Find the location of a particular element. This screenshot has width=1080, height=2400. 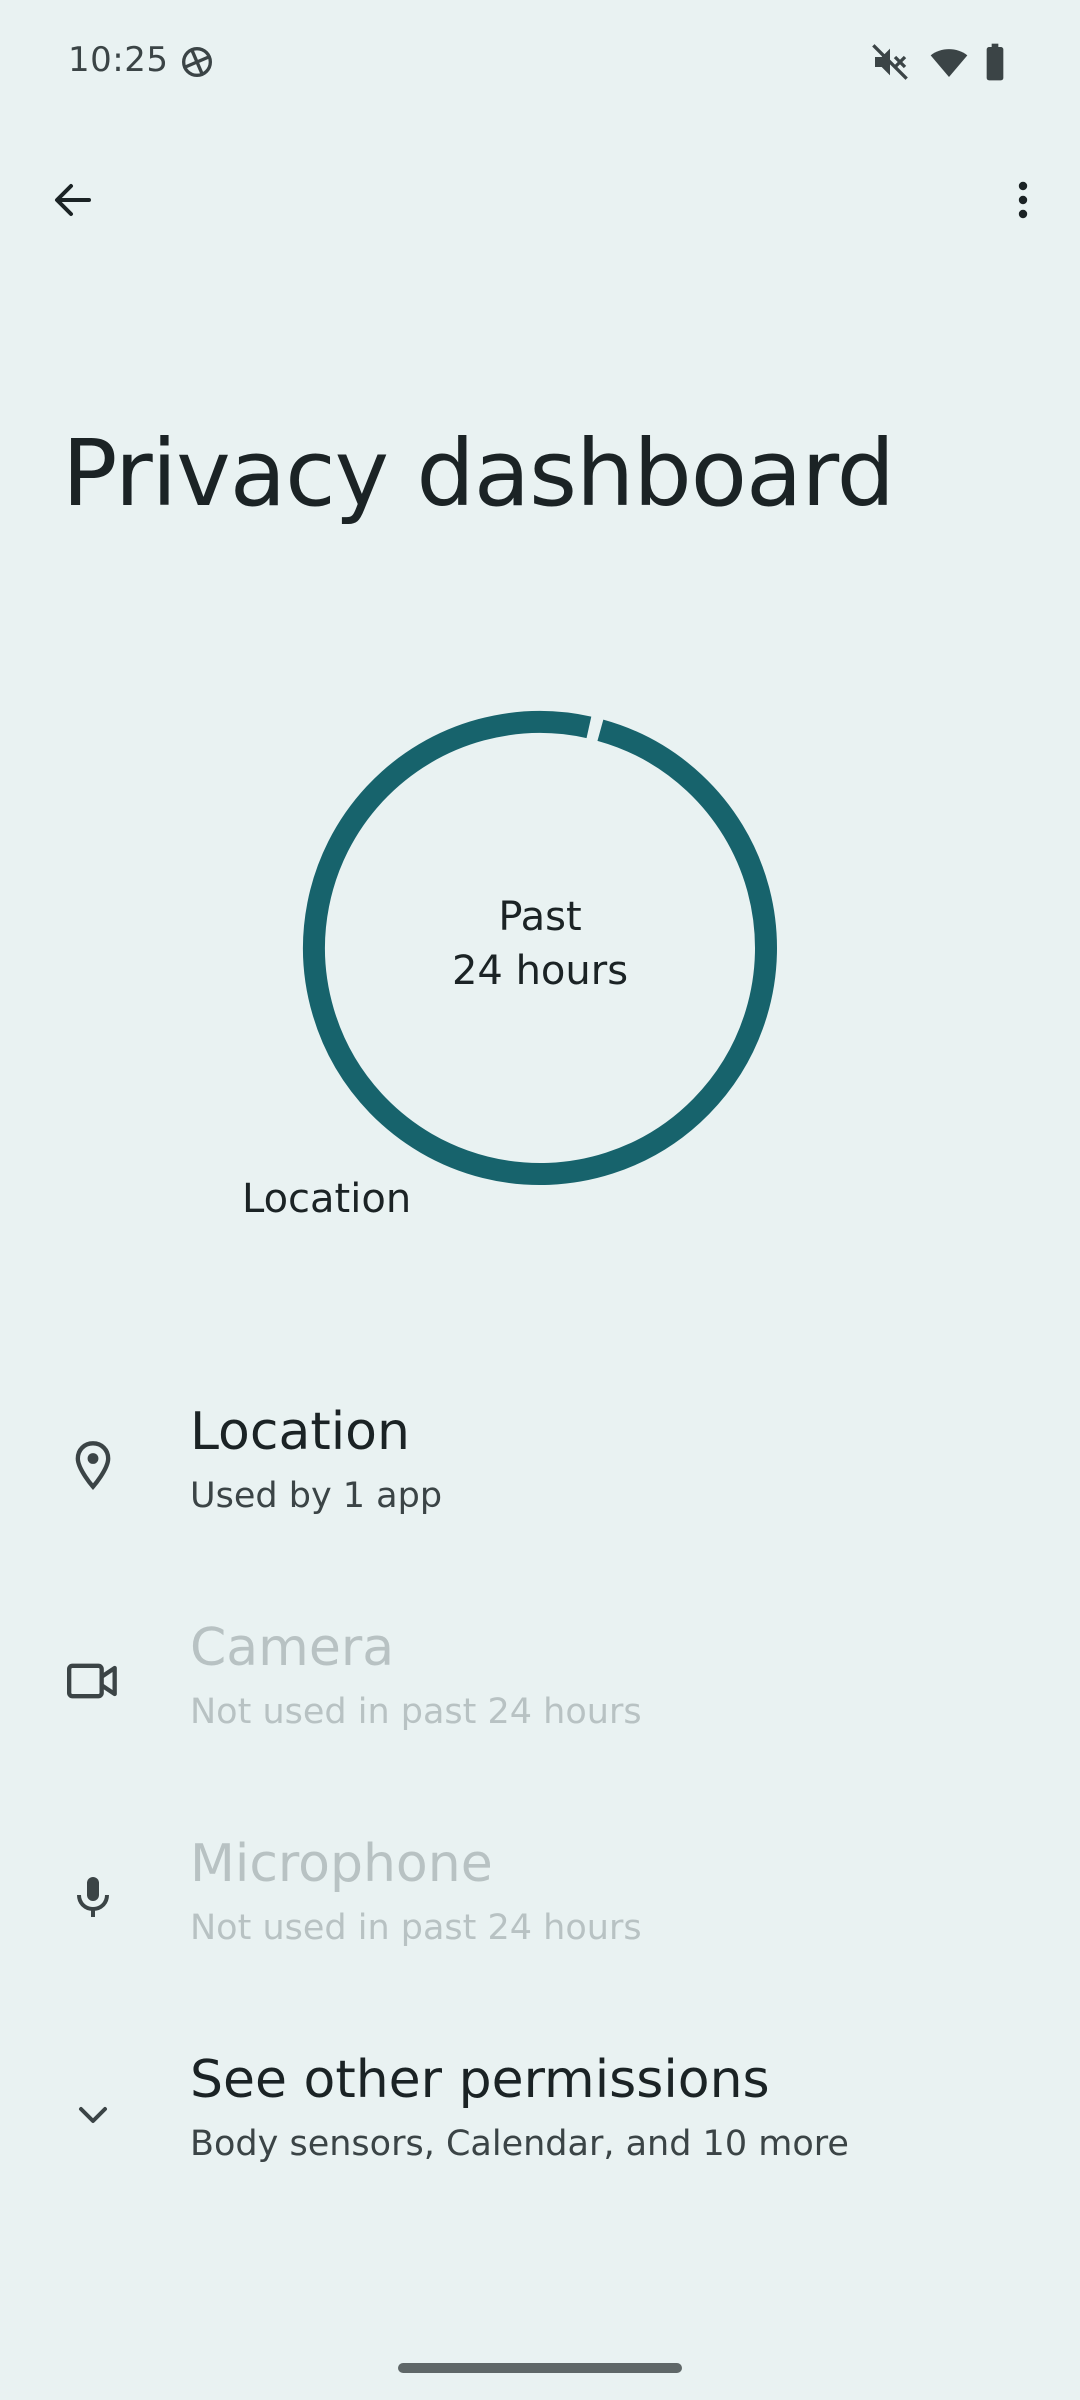

more-vert-icon is located at coordinates (1023, 200).